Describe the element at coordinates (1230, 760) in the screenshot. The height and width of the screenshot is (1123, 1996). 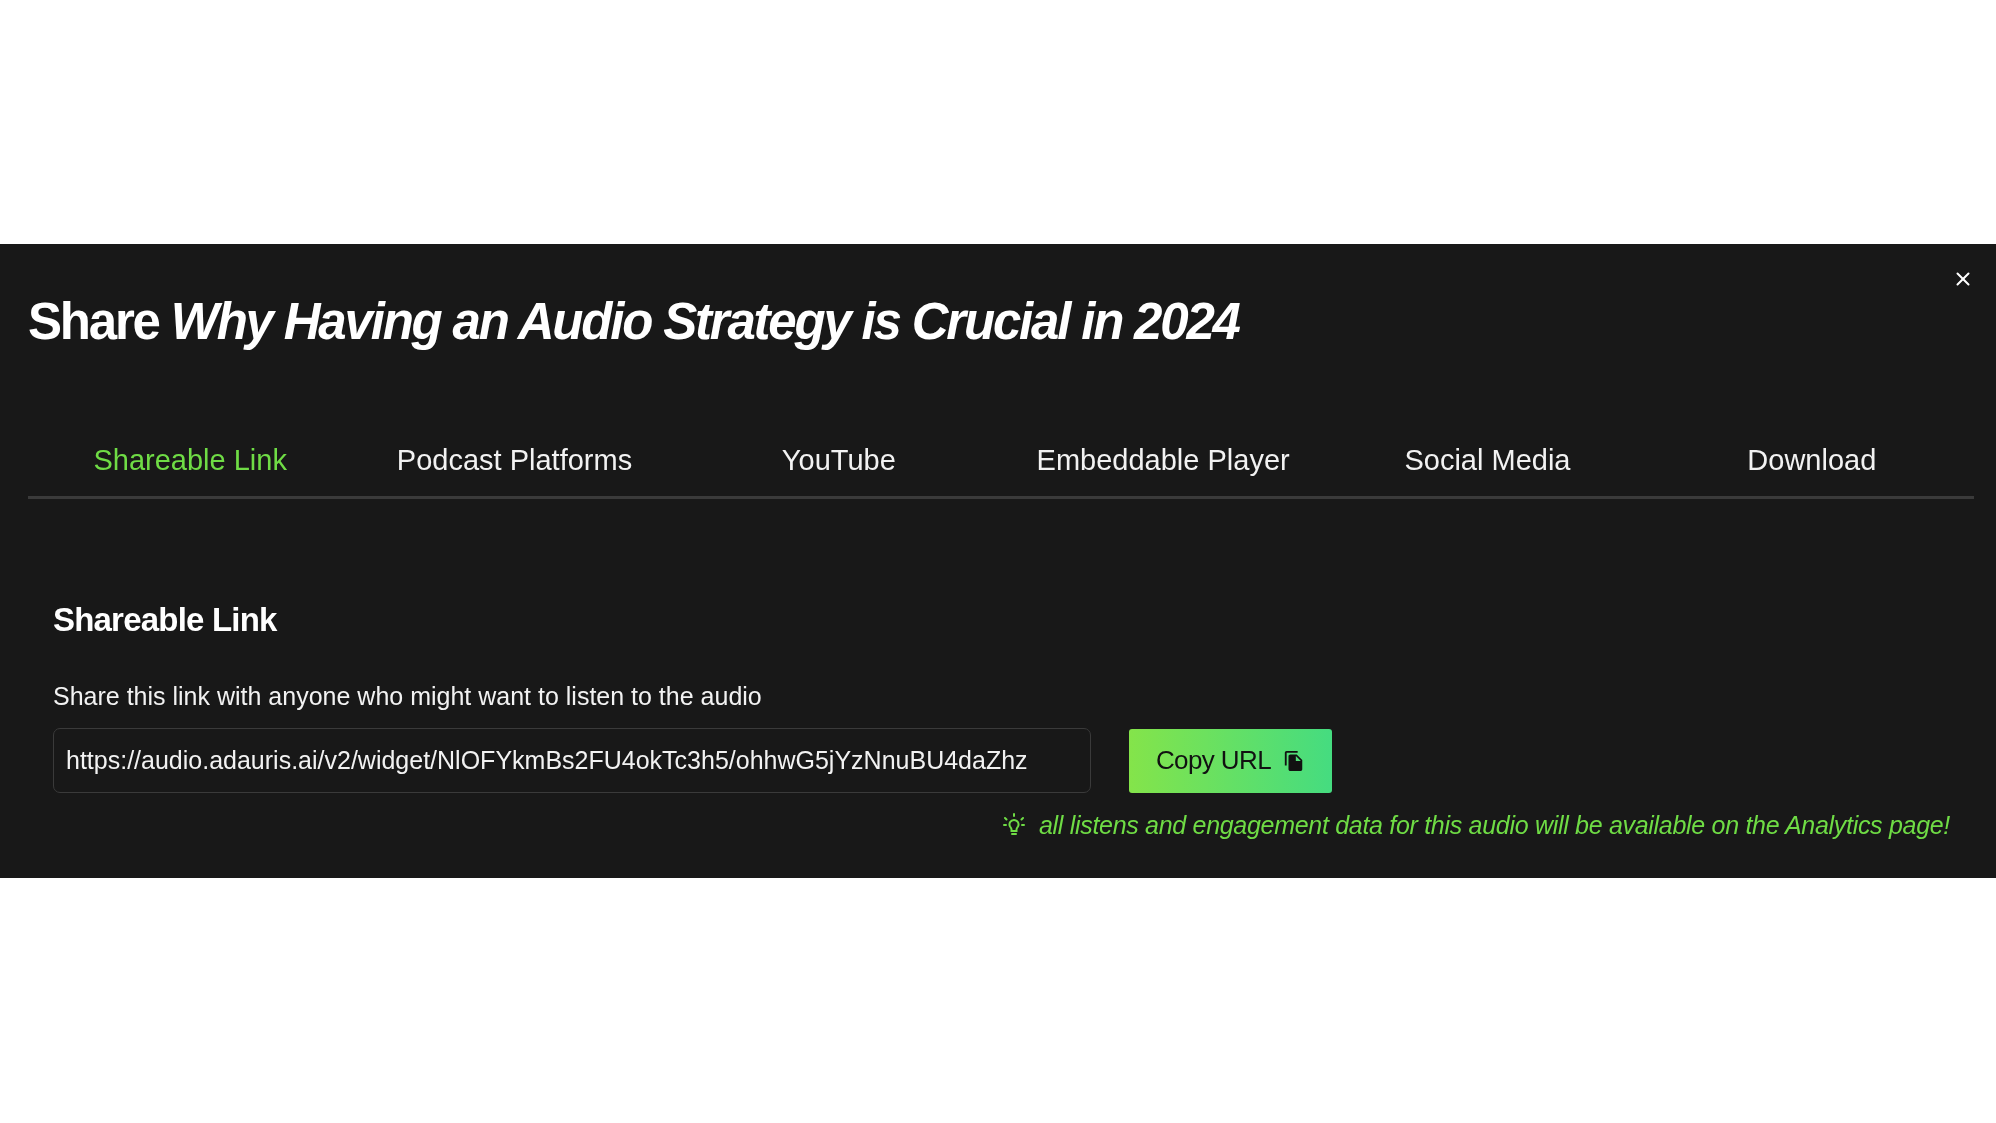
I see `copy-url-button: Copy URL` at that location.